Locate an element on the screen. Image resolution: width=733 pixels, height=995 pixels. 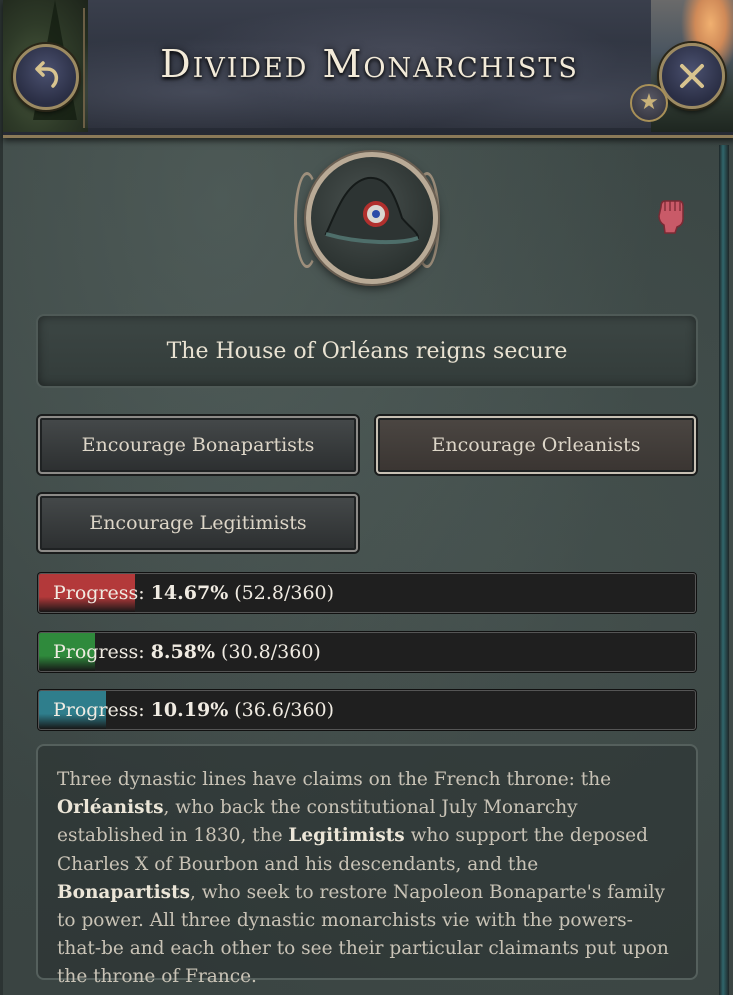
back-arrow-icon is located at coordinates (47, 74).